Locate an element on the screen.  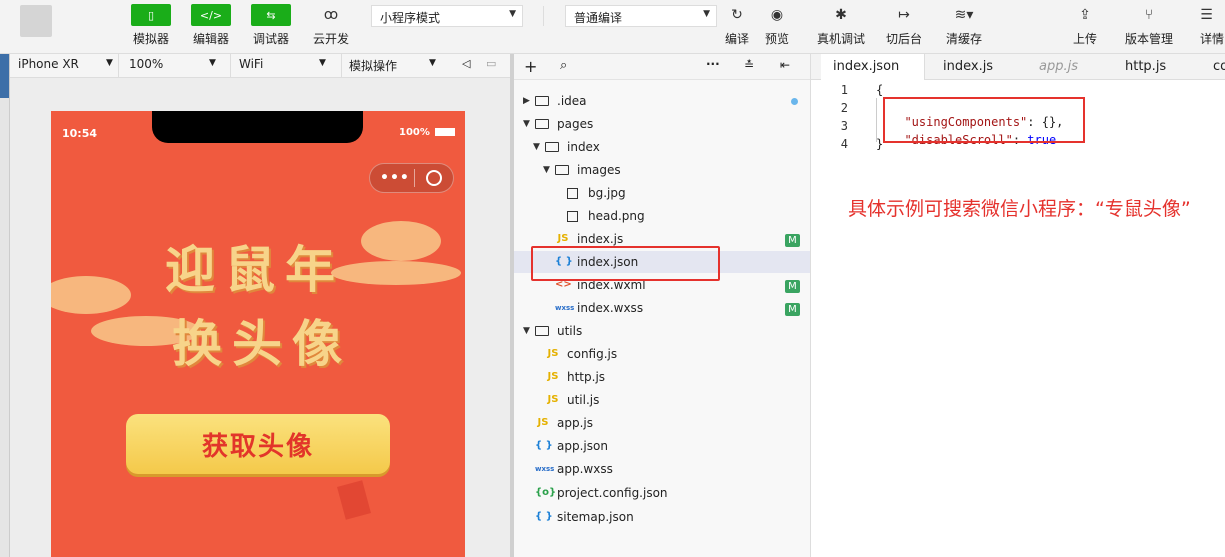
mode-select-value: 小程序模式 is located at coordinates (410, 18).